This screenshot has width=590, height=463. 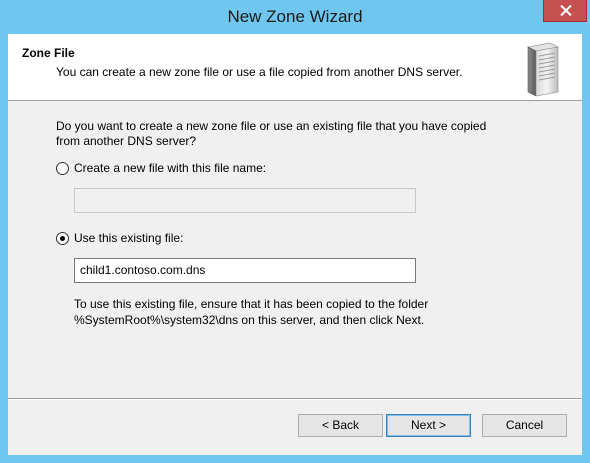 What do you see at coordinates (170, 168) in the screenshot?
I see `radio-create-new-file-label: Create a new file with this file name:` at bounding box center [170, 168].